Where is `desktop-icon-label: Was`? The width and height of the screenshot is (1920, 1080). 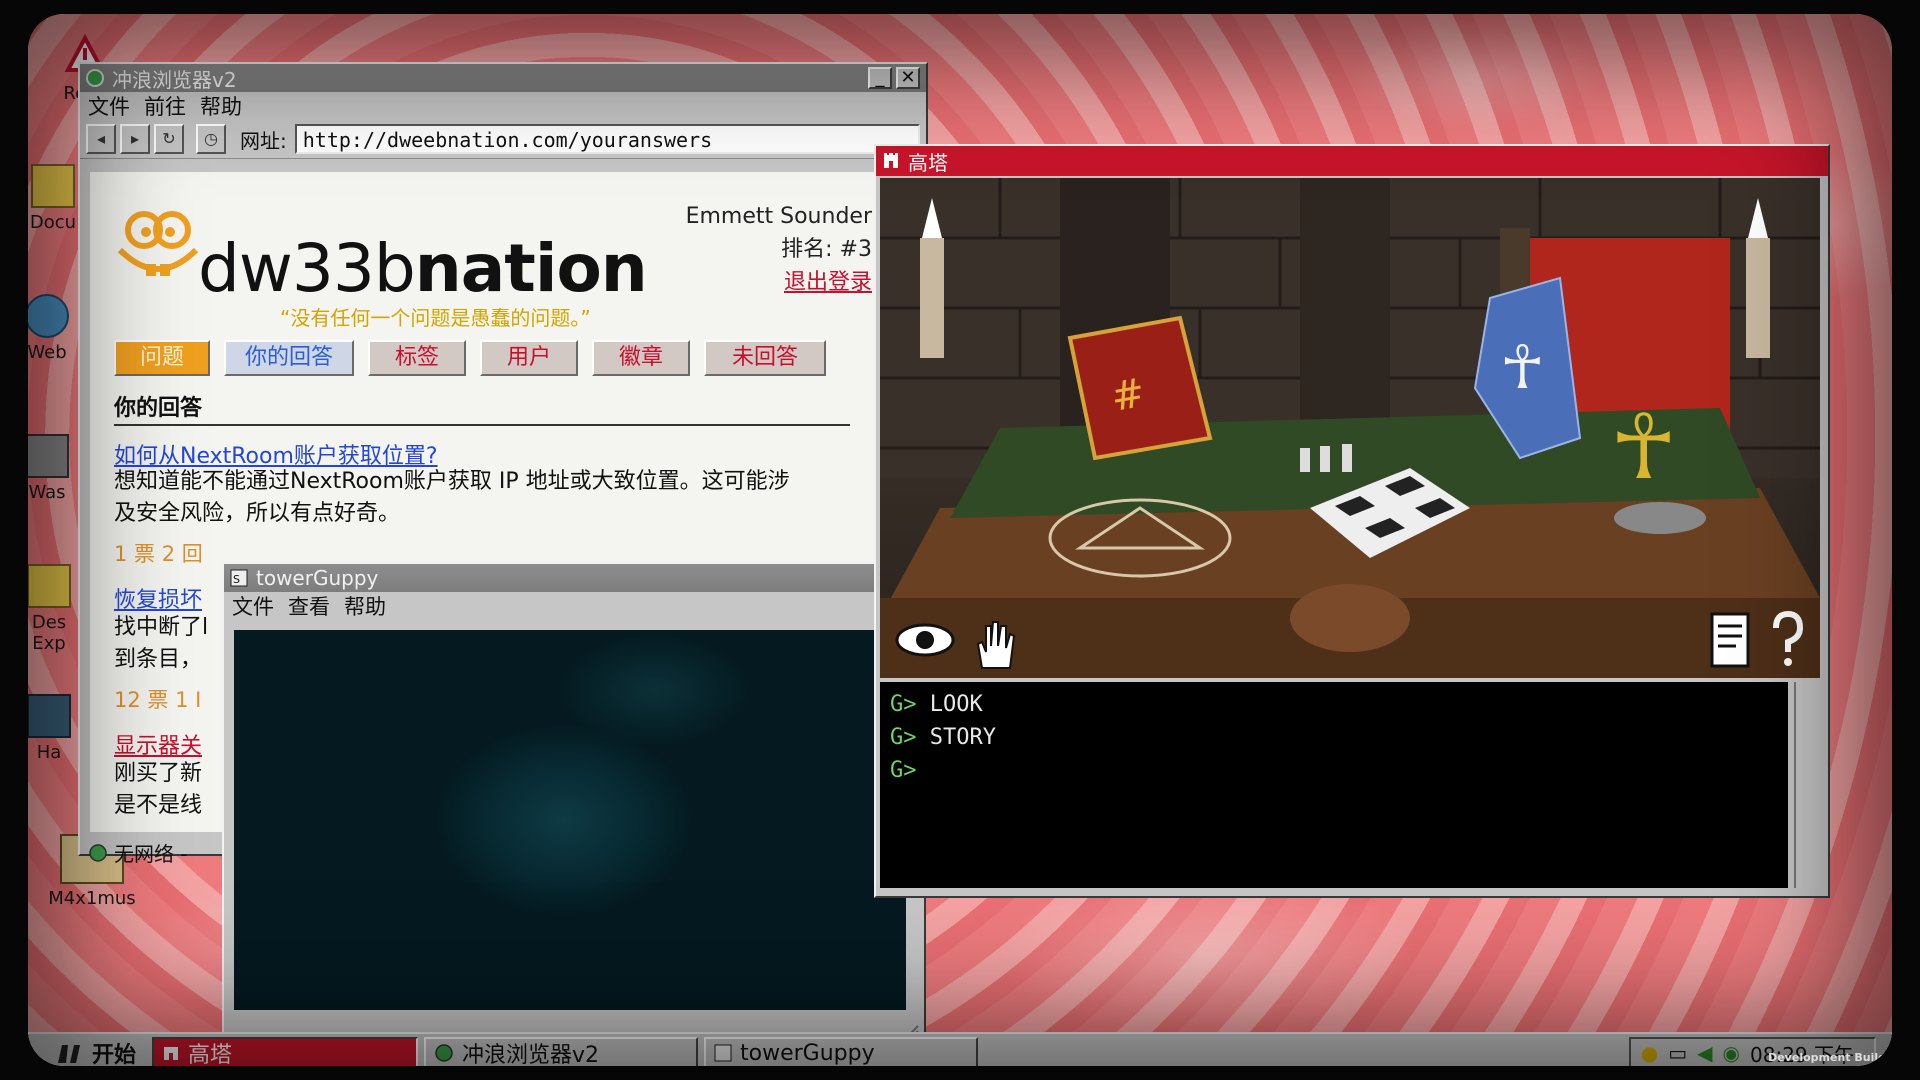 desktop-icon-label: Was is located at coordinates (47, 492).